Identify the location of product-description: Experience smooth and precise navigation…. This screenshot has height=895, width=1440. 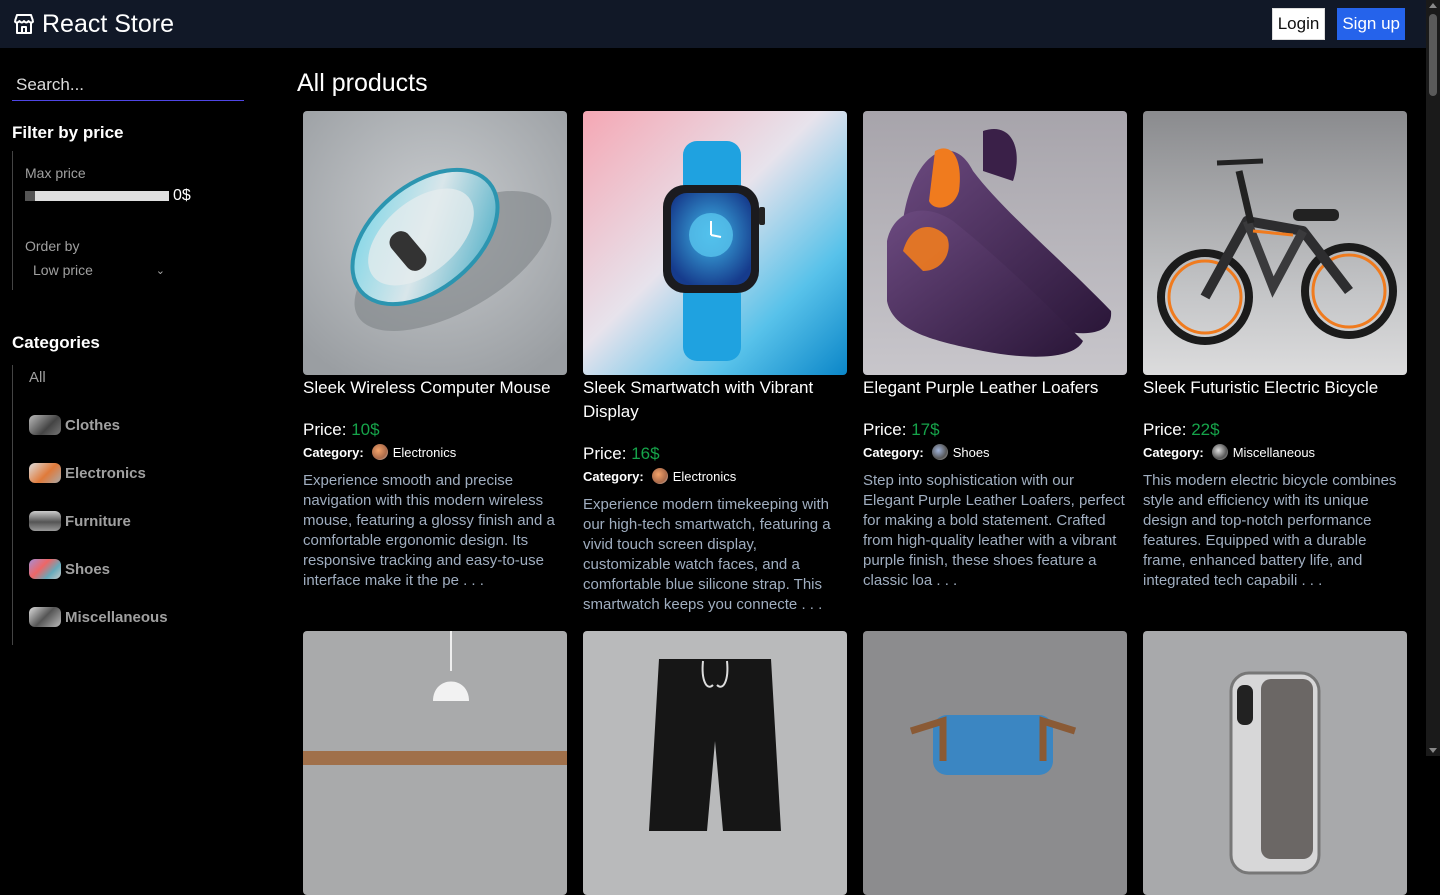
(429, 530).